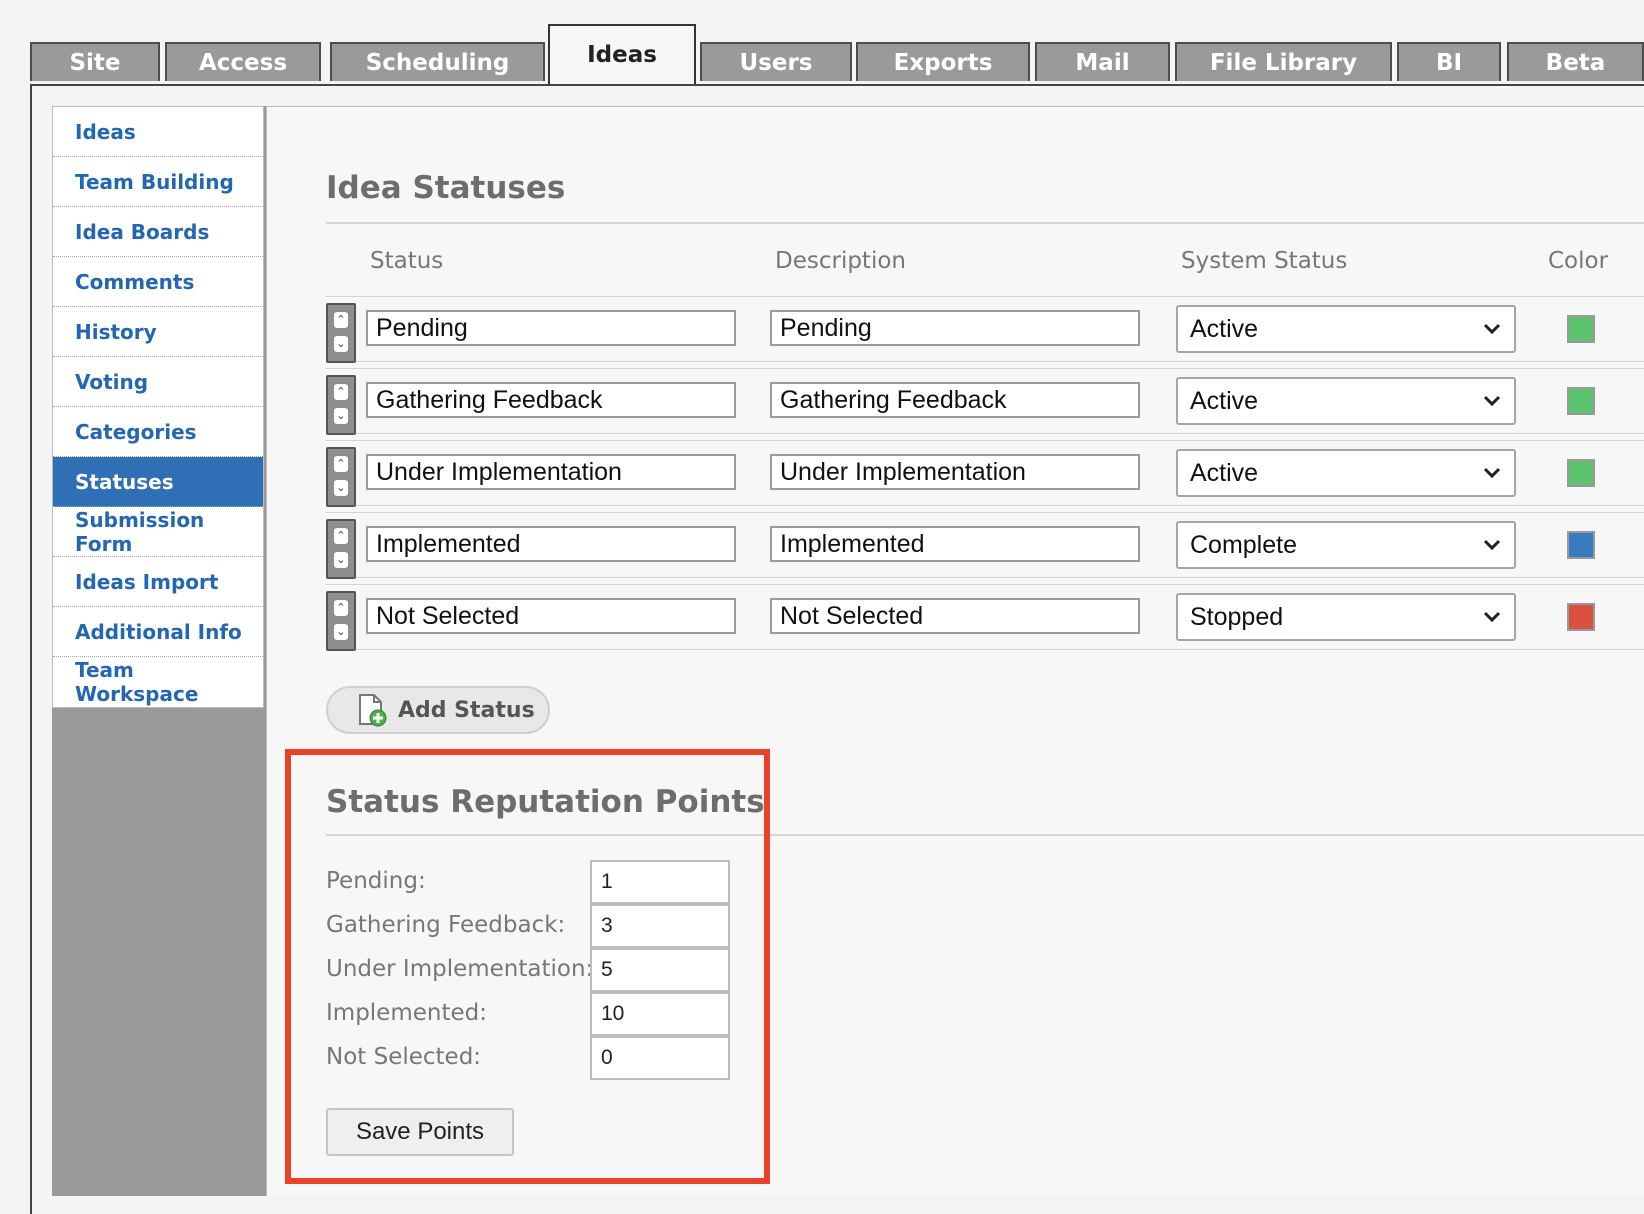  Describe the element at coordinates (955, 472) in the screenshot. I see `status-description-input: Under Implementation` at that location.